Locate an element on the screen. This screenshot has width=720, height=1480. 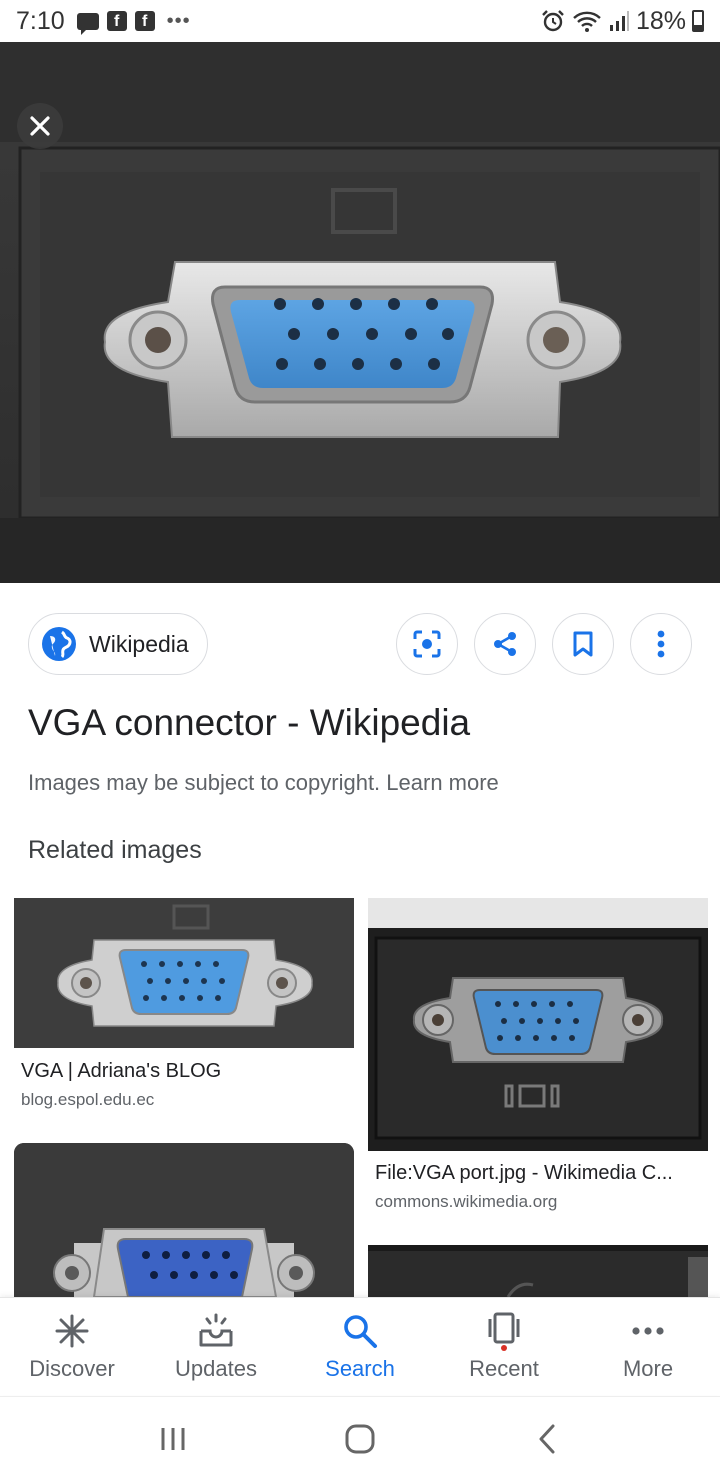
nav-more: More is located at coordinates (648, 1346).